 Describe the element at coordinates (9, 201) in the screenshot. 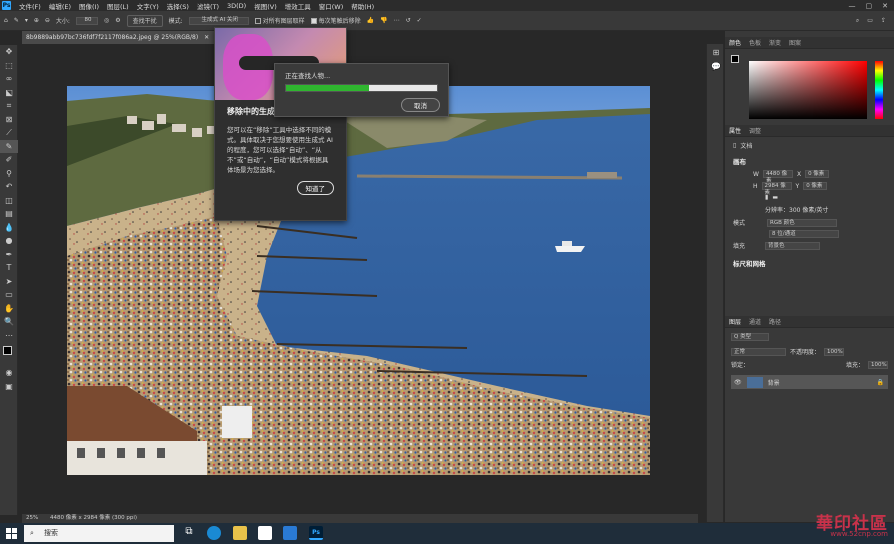

I see `eraser-tool-icon: ◫` at that location.